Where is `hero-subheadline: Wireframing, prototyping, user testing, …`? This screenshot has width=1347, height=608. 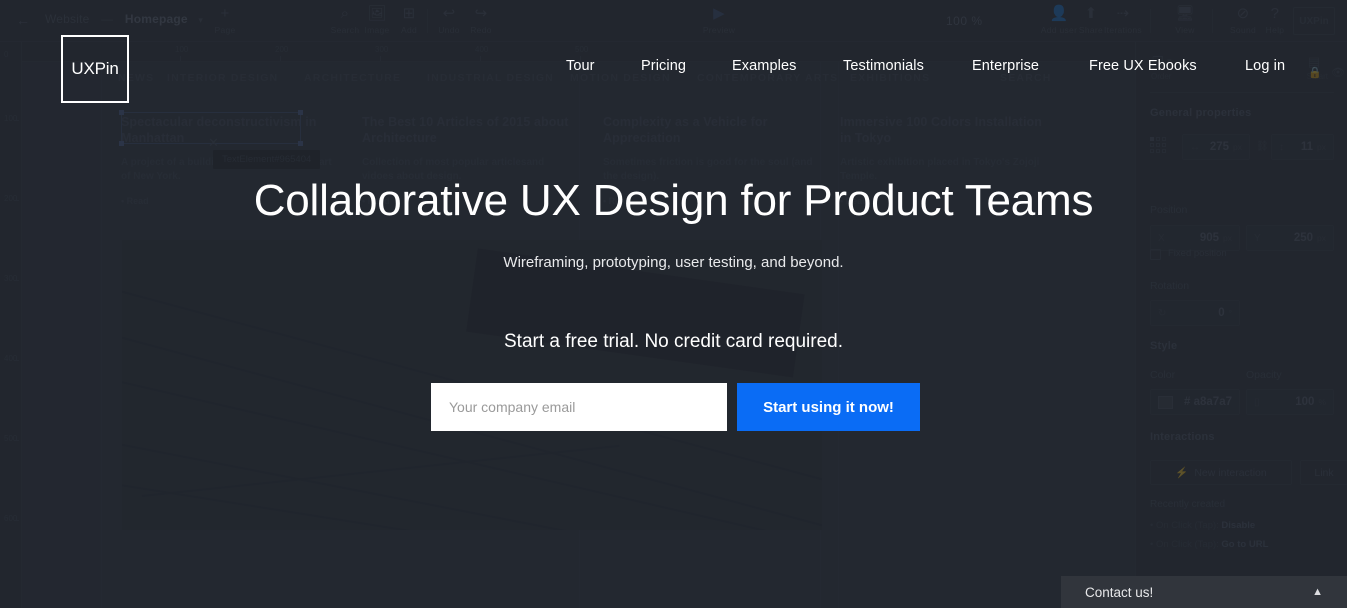 hero-subheadline: Wireframing, prototyping, user testing, … is located at coordinates (673, 262).